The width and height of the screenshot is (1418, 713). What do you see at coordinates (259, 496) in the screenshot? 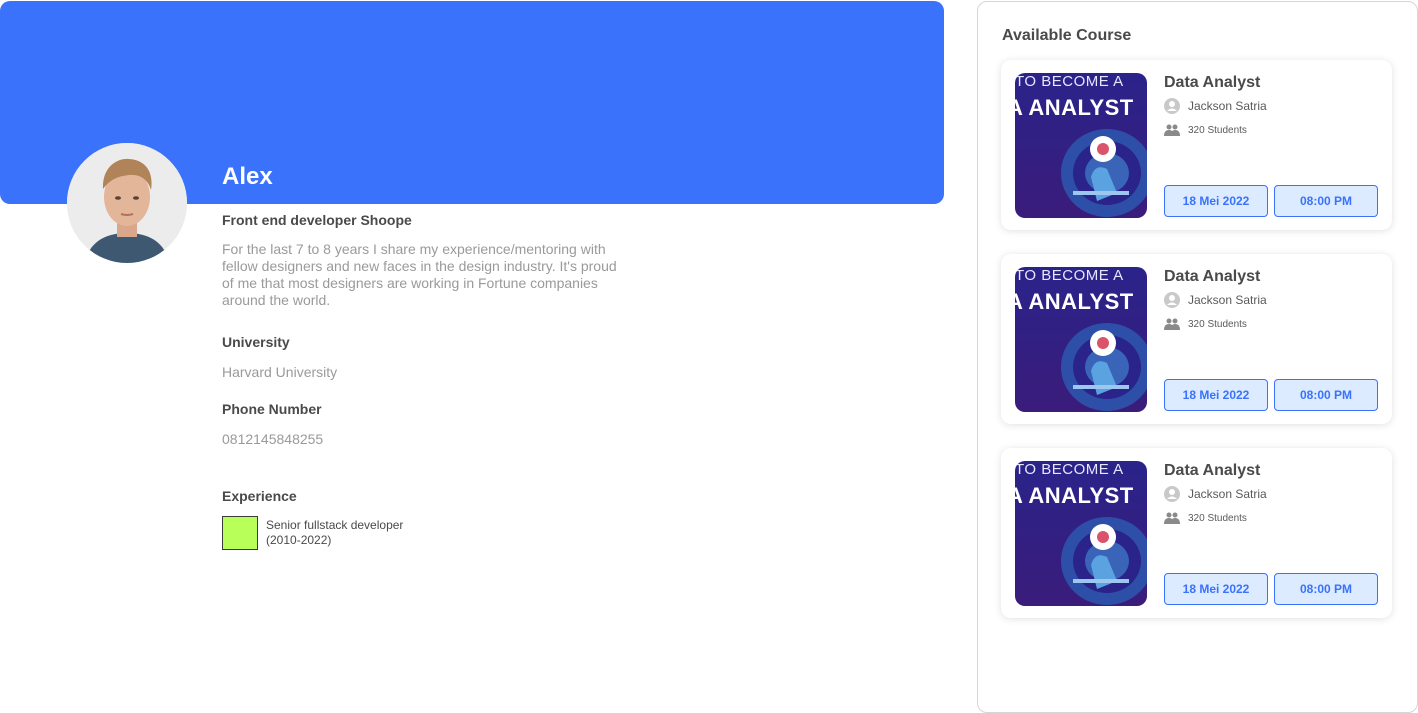
I see `experience-label: Experience` at bounding box center [259, 496].